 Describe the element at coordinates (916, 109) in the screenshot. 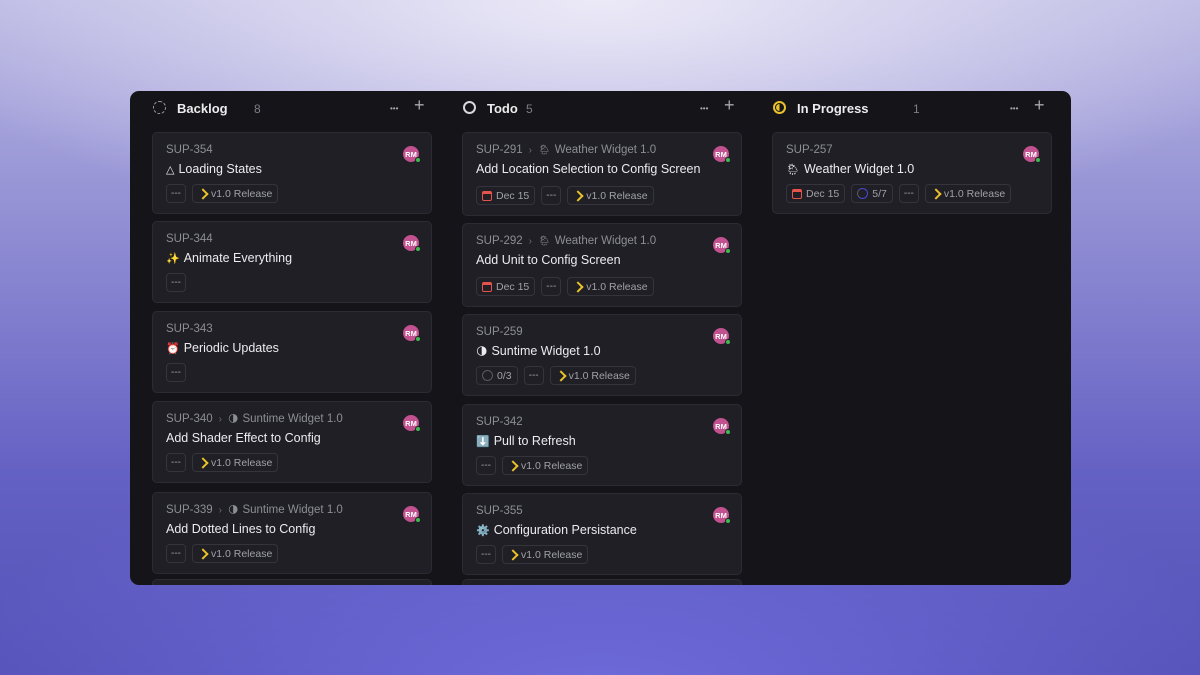

I see `column-count: 1` at that location.